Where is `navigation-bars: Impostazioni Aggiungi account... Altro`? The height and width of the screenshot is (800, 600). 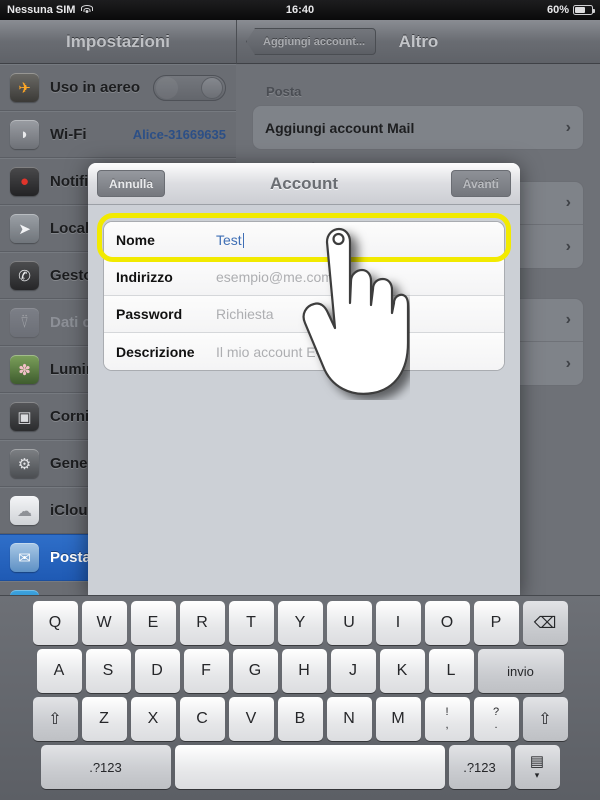 navigation-bars: Impostazioni Aggiungi account... Altro is located at coordinates (300, 42).